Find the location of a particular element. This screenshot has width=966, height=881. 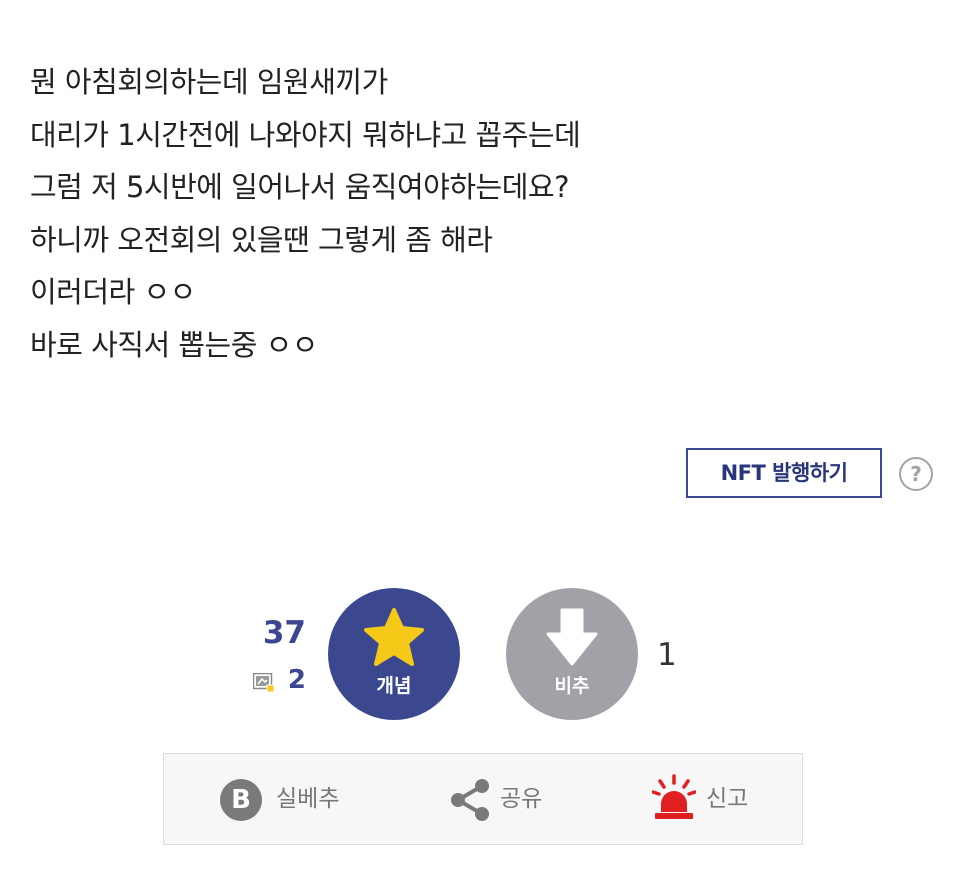

upvote-count: 37 is located at coordinates (284, 633).